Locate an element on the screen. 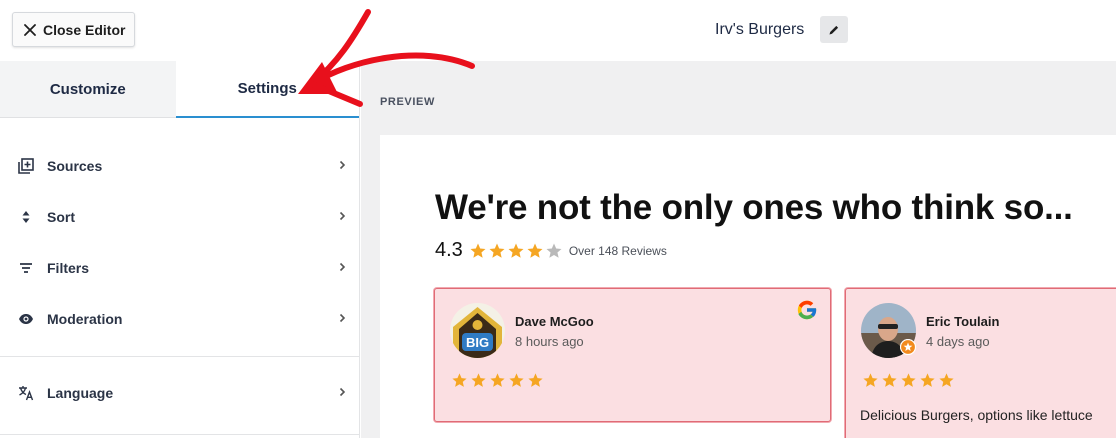  review-text: Delicious Burgers, options like lettuce is located at coordinates (976, 415).